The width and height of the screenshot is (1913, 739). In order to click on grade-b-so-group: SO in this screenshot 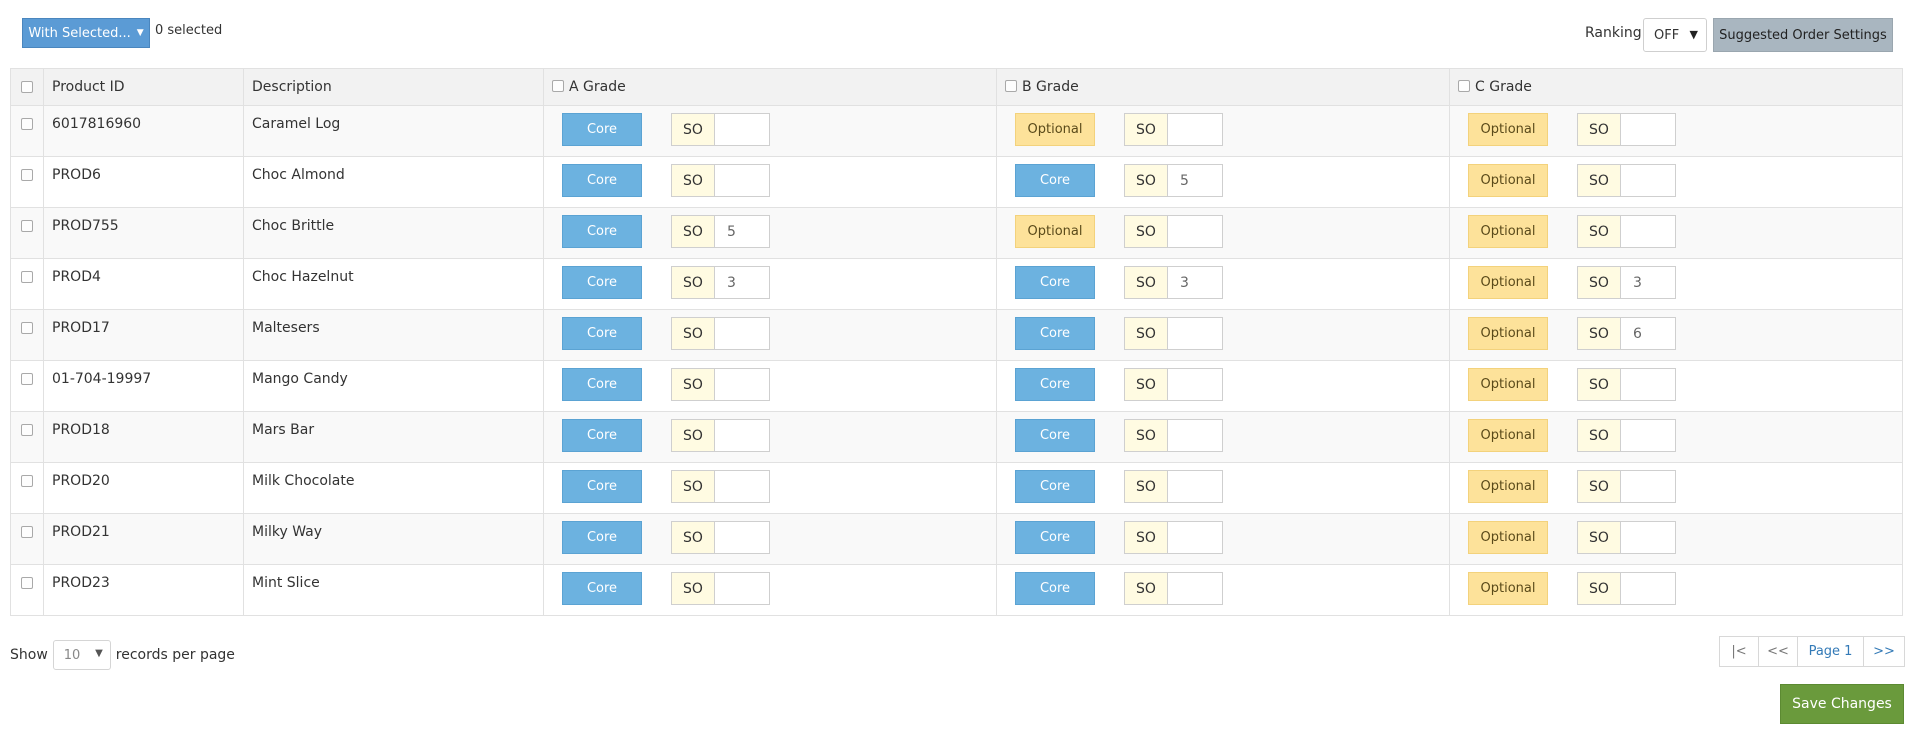, I will do `click(1173, 333)`.